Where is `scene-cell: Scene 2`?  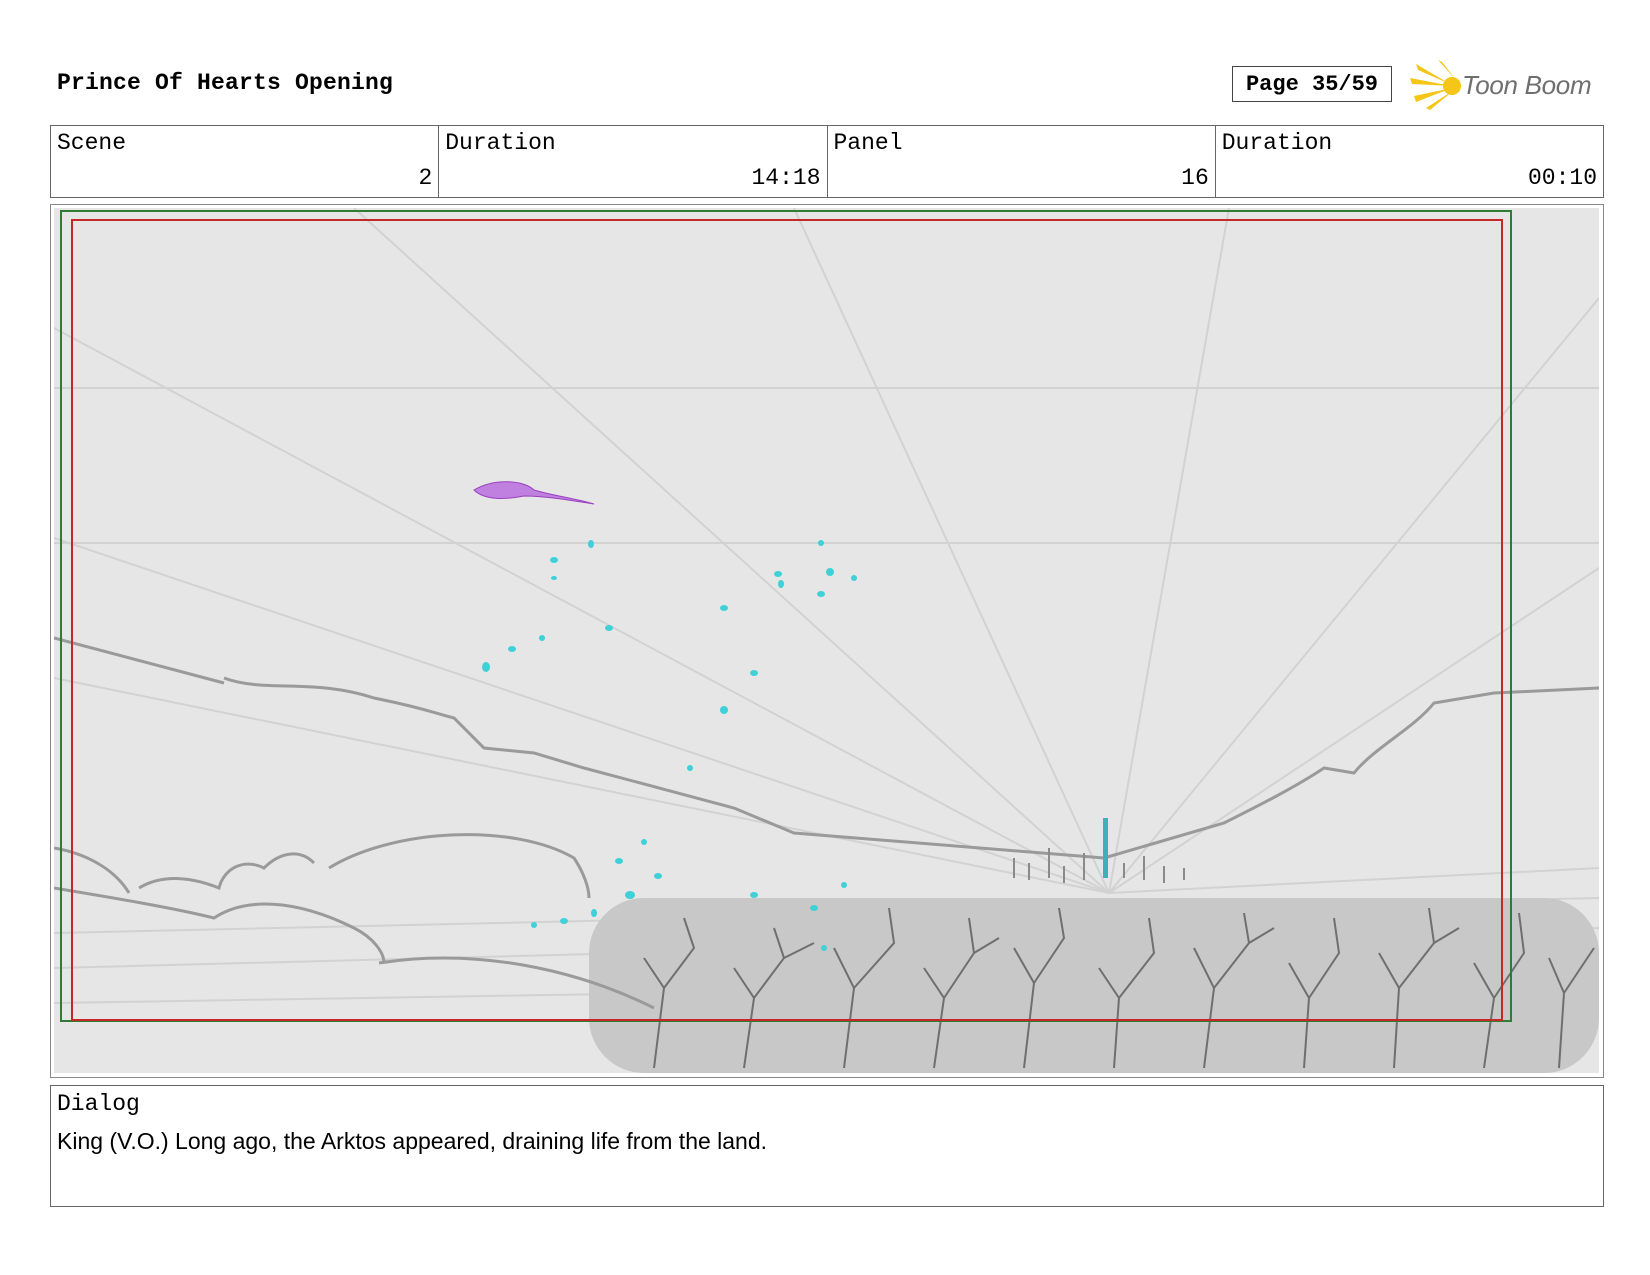 scene-cell: Scene 2 is located at coordinates (245, 161).